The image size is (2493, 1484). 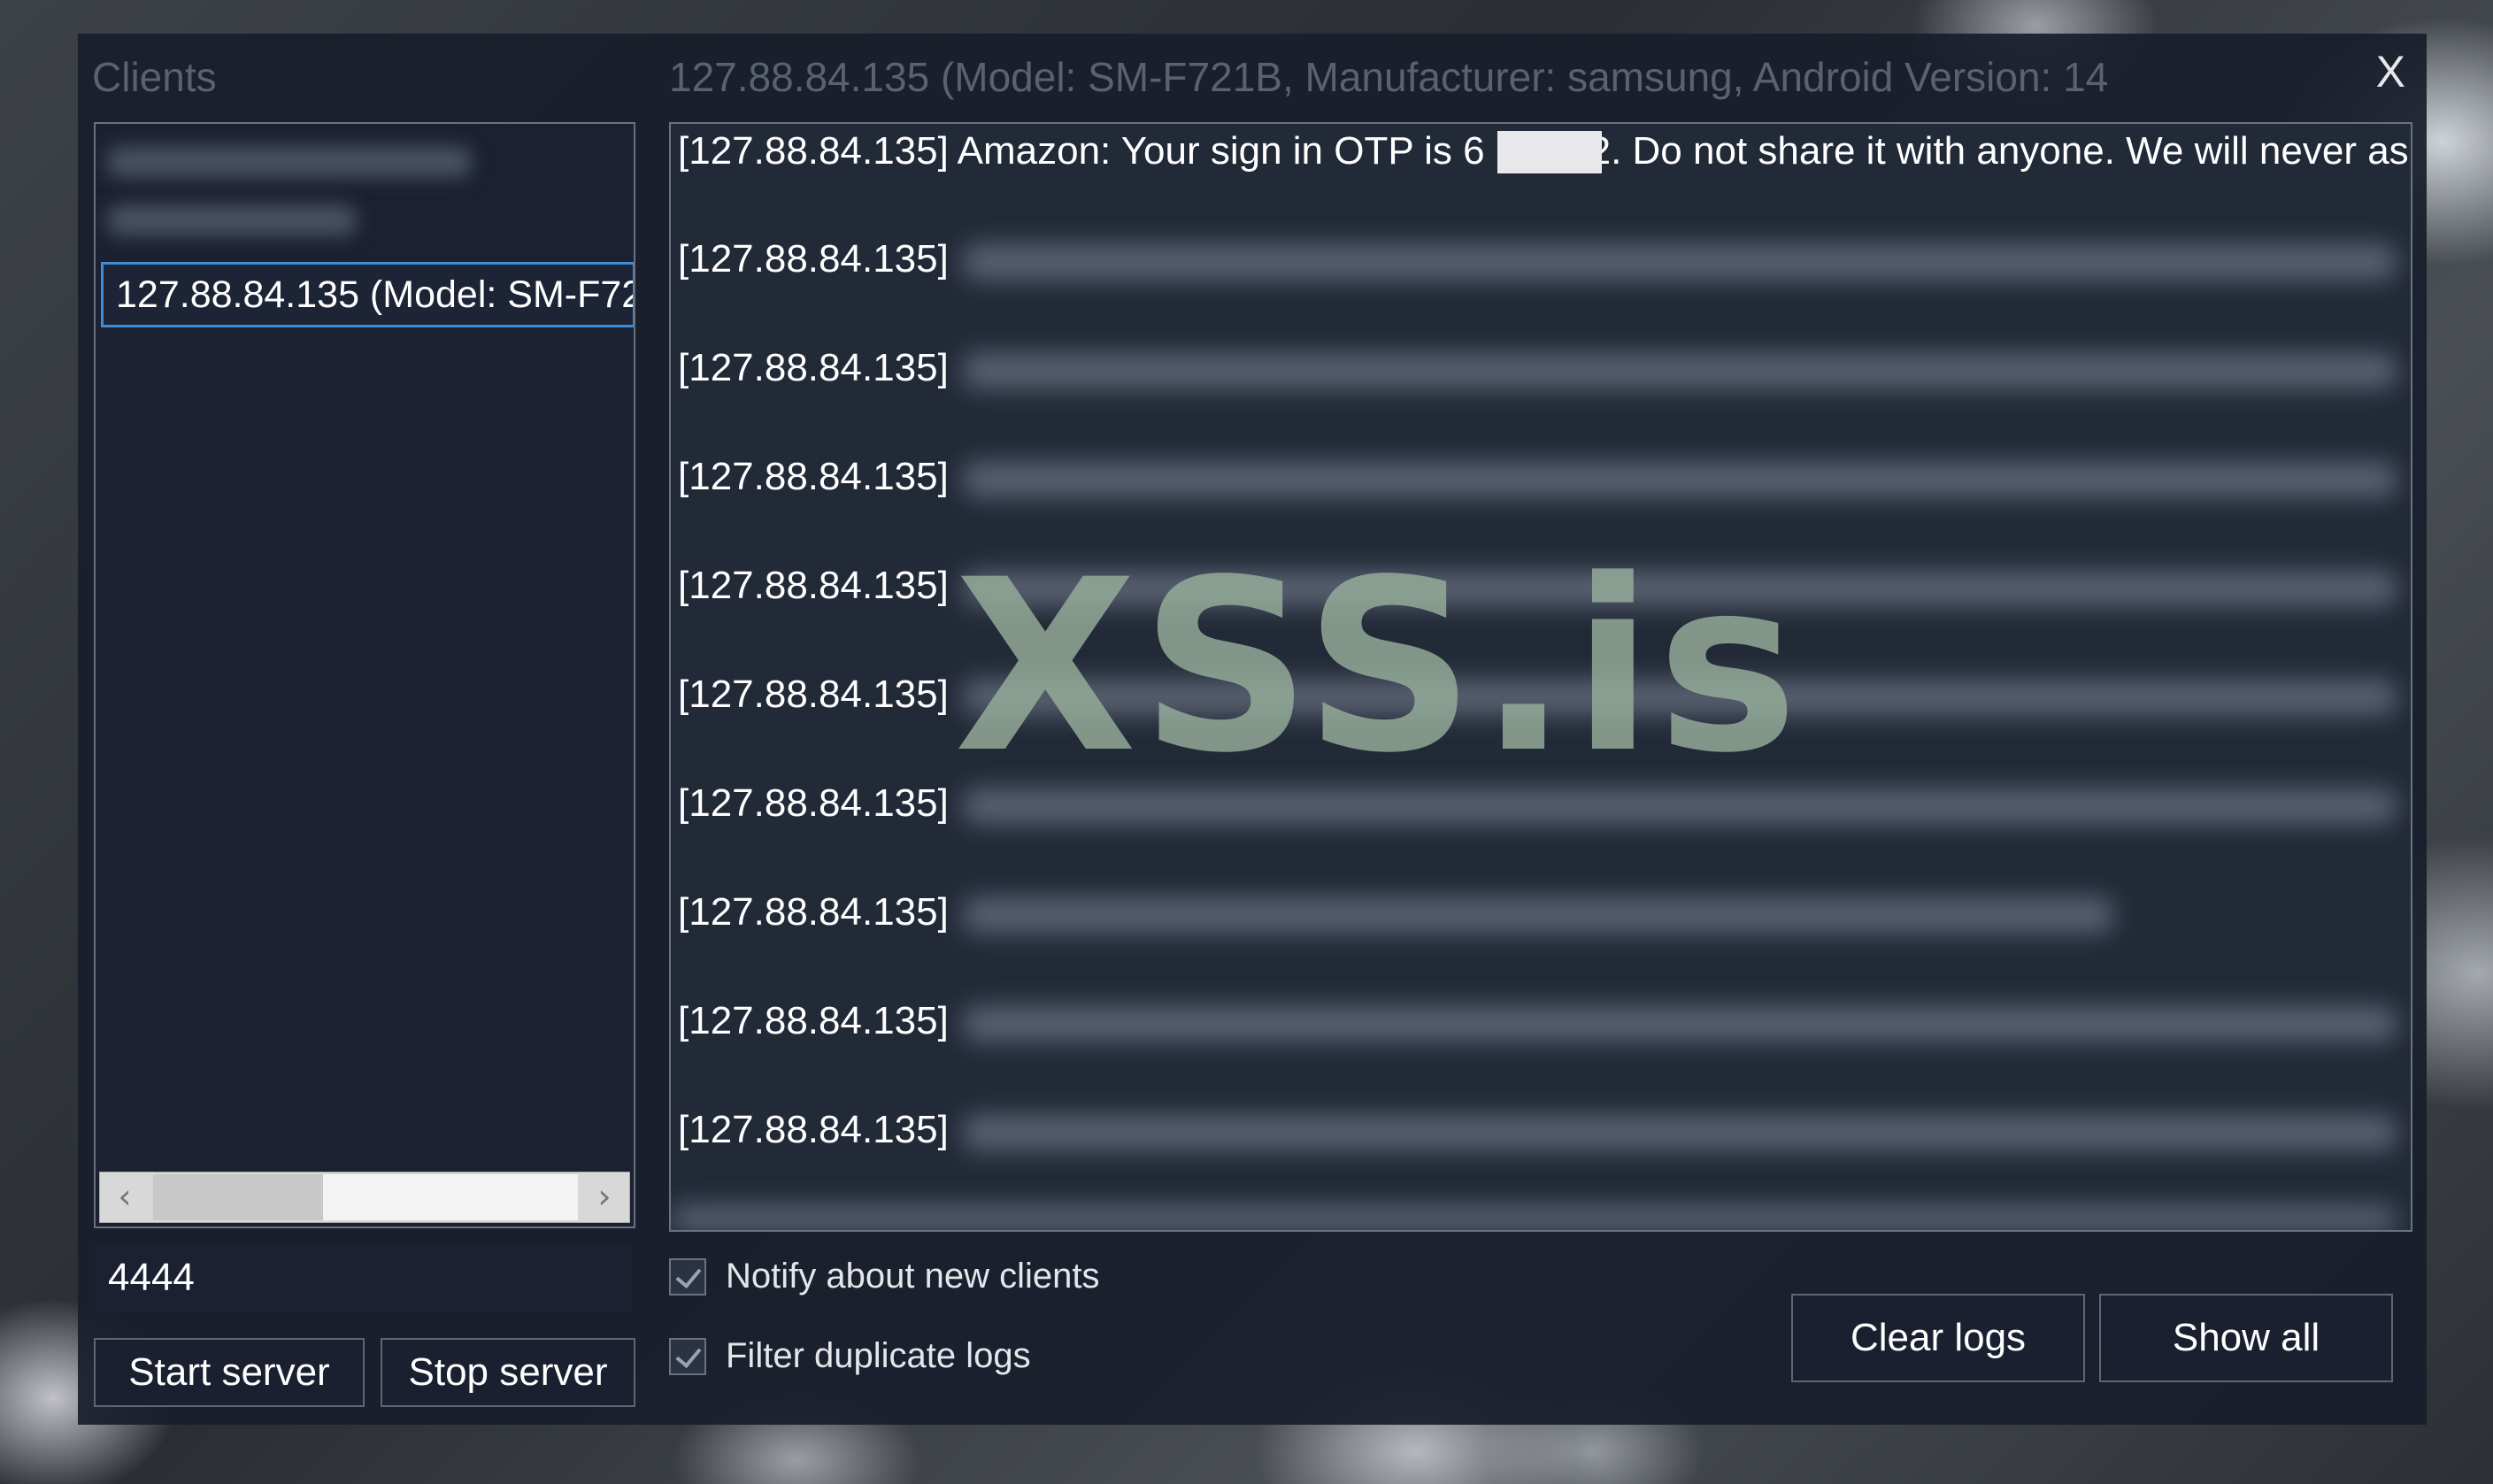 What do you see at coordinates (913, 1276) in the screenshot?
I see `notify-label: Notify about new clients` at bounding box center [913, 1276].